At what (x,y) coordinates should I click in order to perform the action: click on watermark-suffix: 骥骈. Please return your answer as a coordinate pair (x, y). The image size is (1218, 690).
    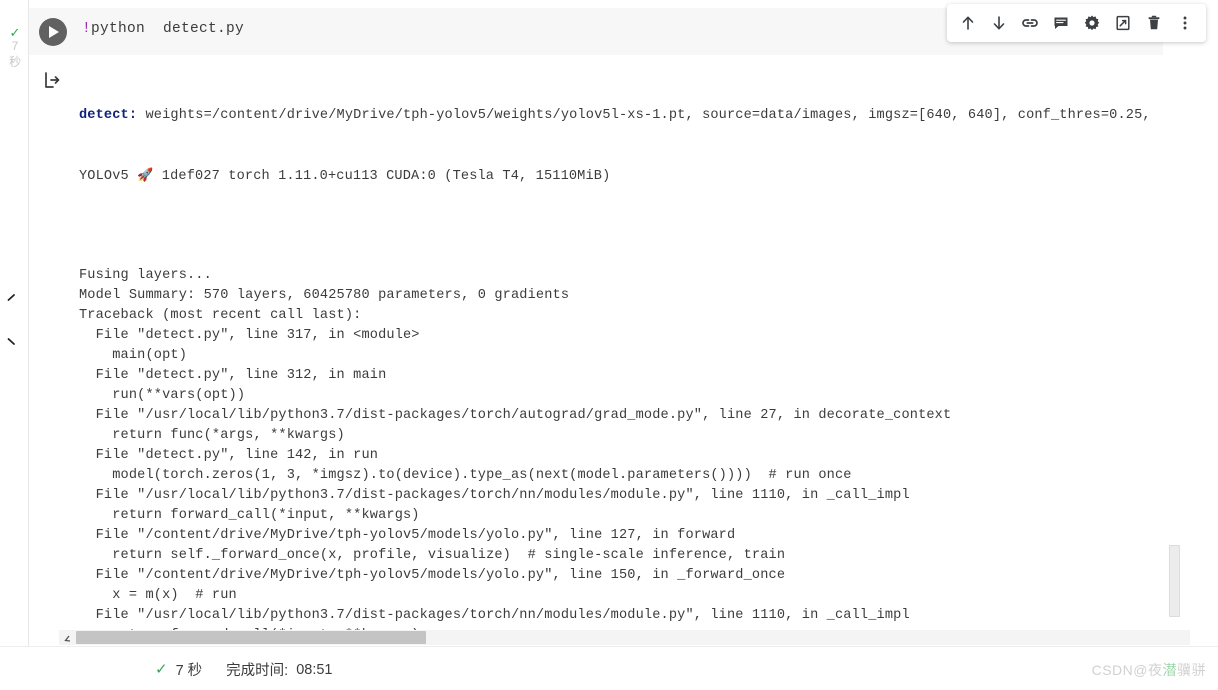
    Looking at the image, I should click on (1191, 670).